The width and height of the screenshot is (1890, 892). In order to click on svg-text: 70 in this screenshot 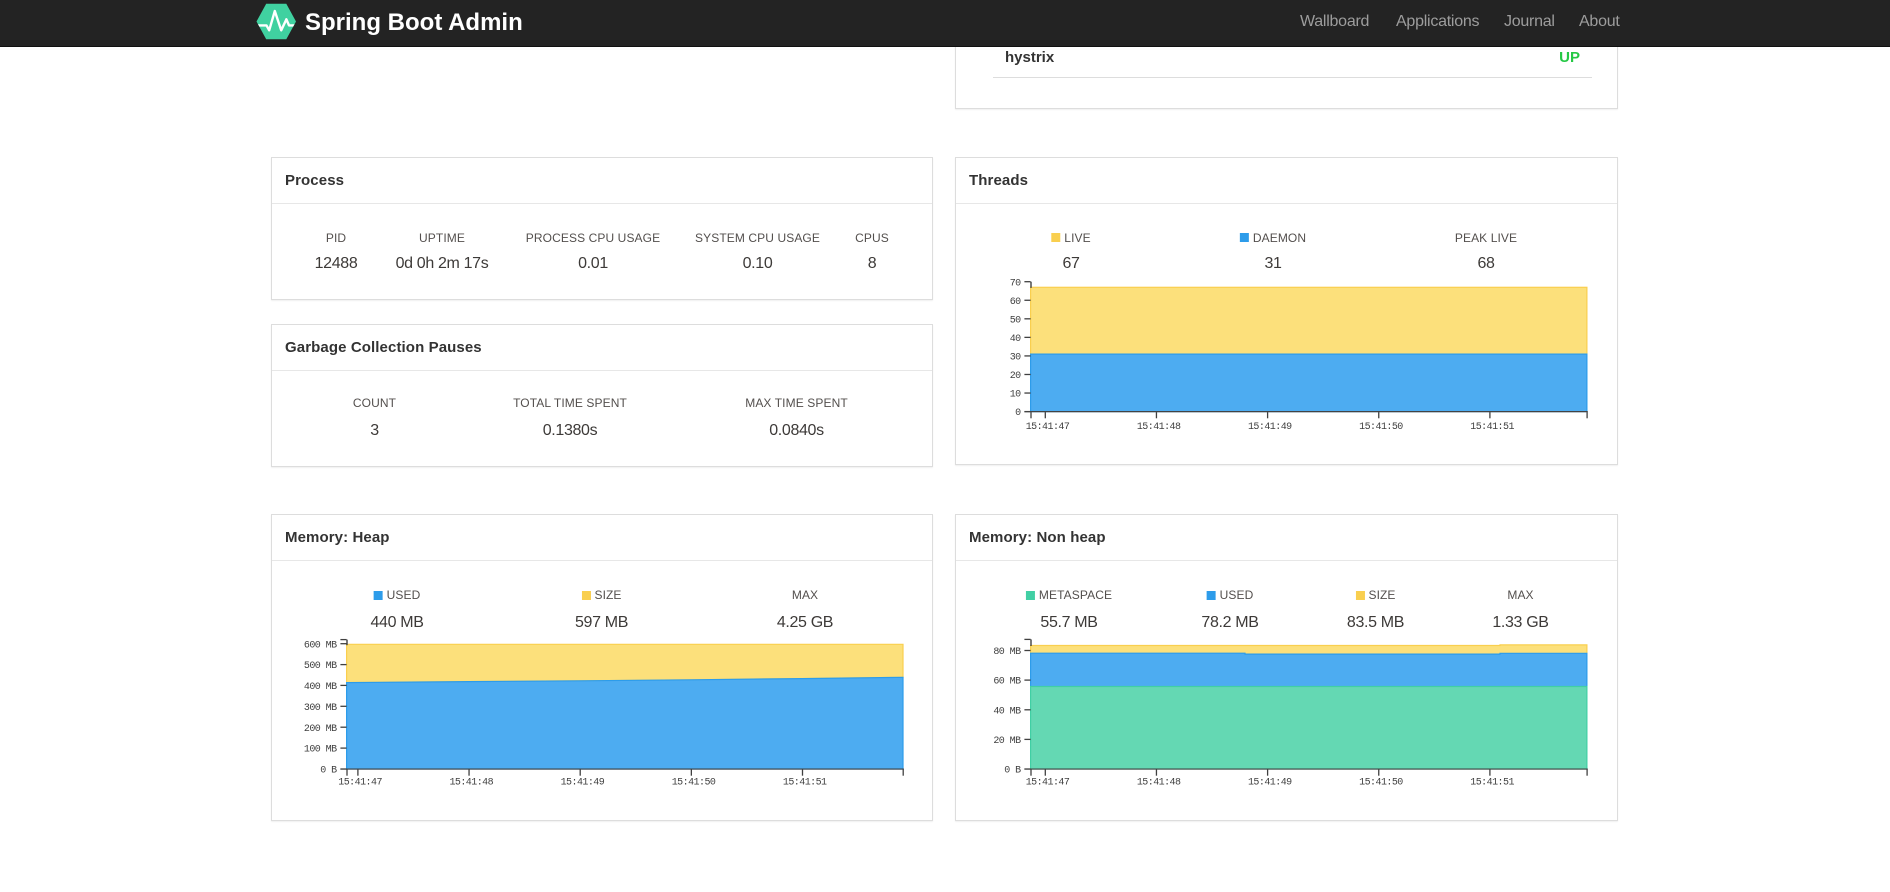, I will do `click(1015, 283)`.